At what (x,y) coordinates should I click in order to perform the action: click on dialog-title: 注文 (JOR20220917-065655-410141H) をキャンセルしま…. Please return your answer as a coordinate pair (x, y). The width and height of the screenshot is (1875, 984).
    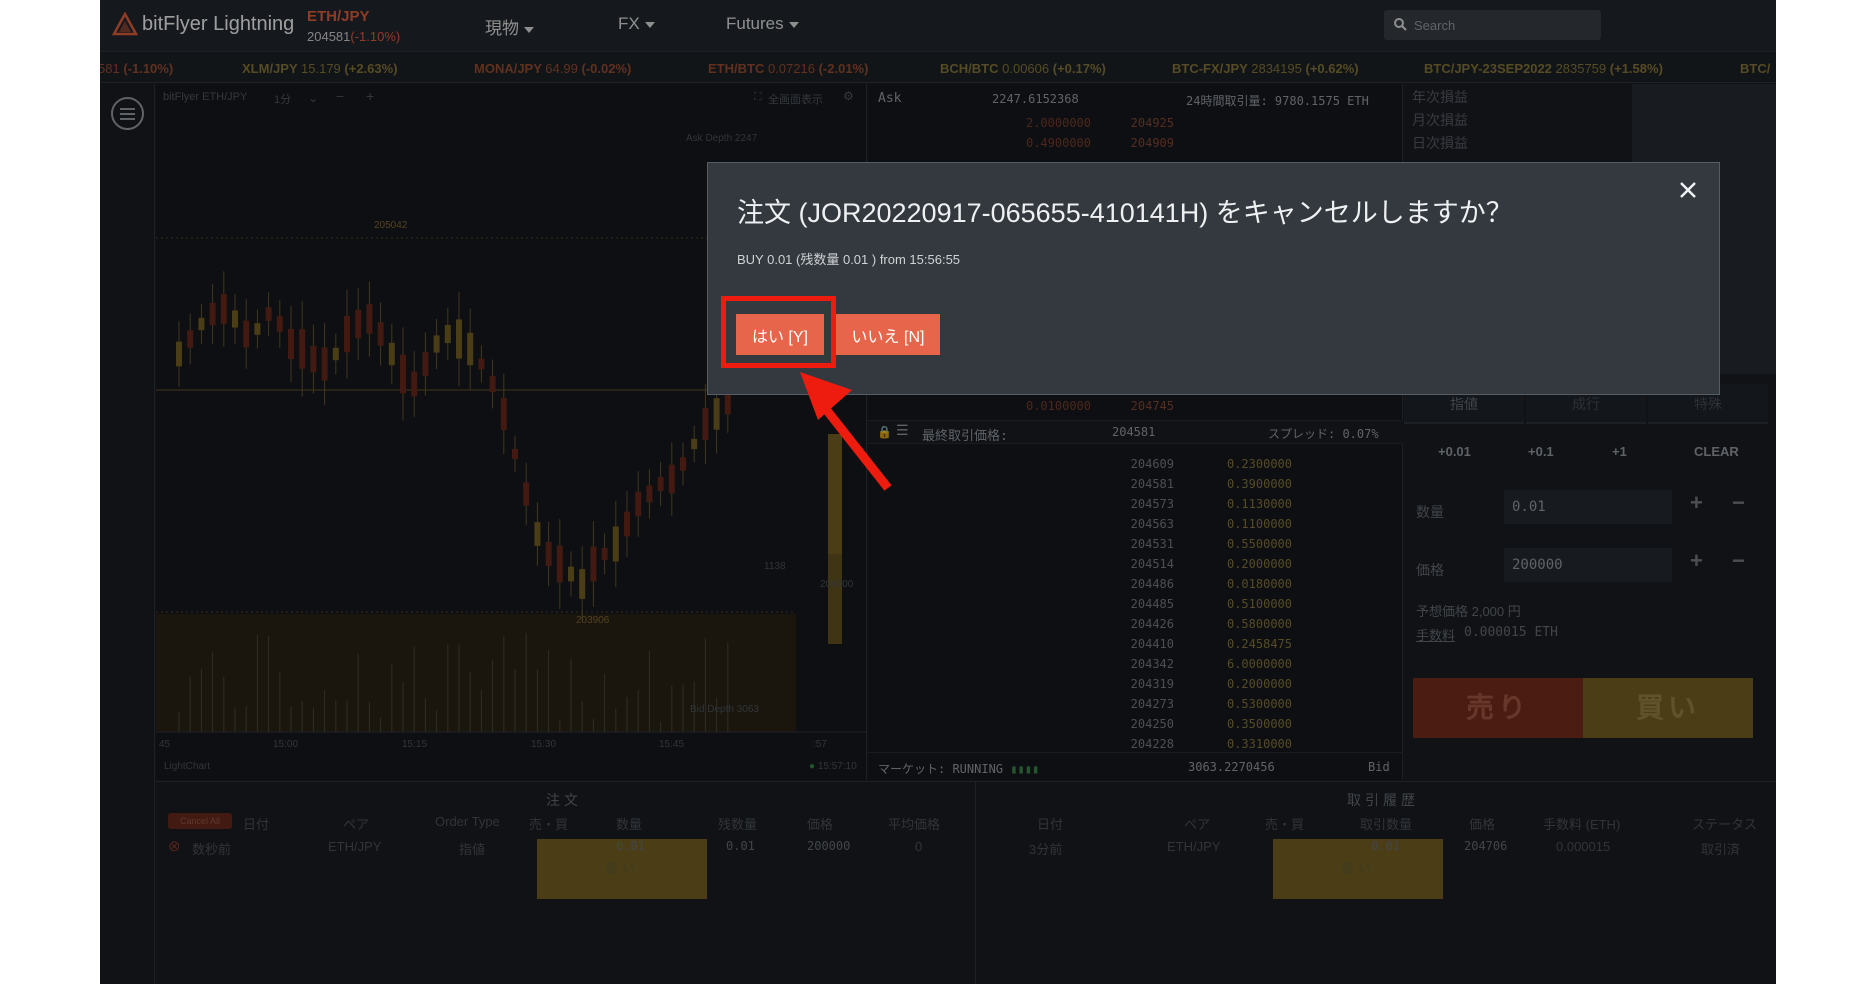
    Looking at the image, I should click on (1125, 213).